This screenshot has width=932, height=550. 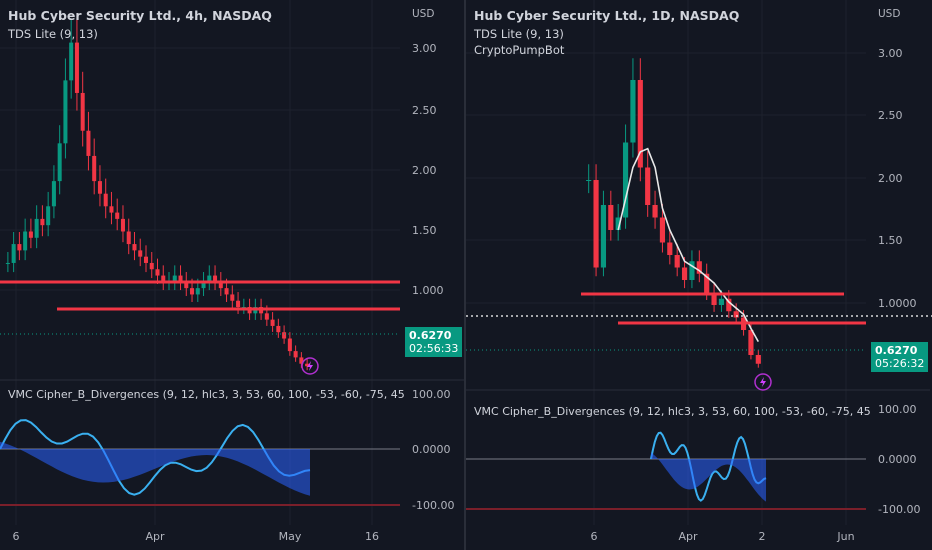 I want to click on time-tick-label: Jun, so click(x=845, y=536).